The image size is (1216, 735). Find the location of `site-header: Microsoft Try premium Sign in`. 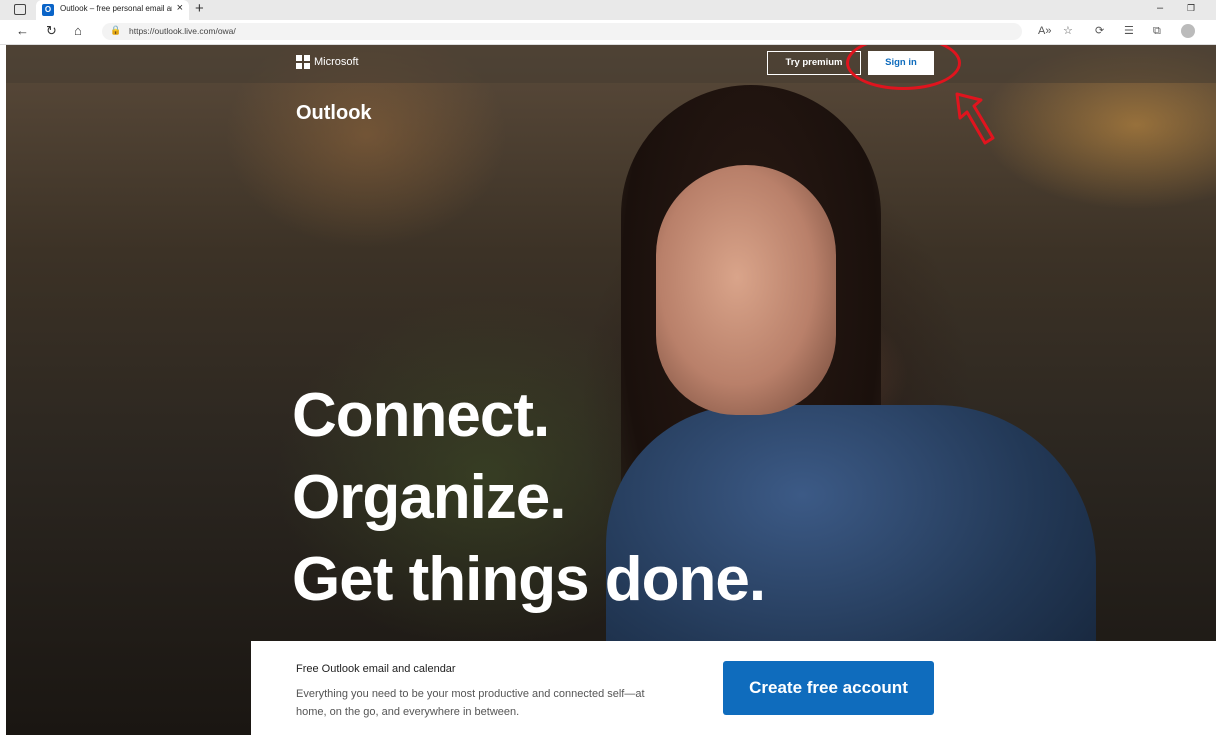

site-header: Microsoft Try premium Sign in is located at coordinates (611, 64).